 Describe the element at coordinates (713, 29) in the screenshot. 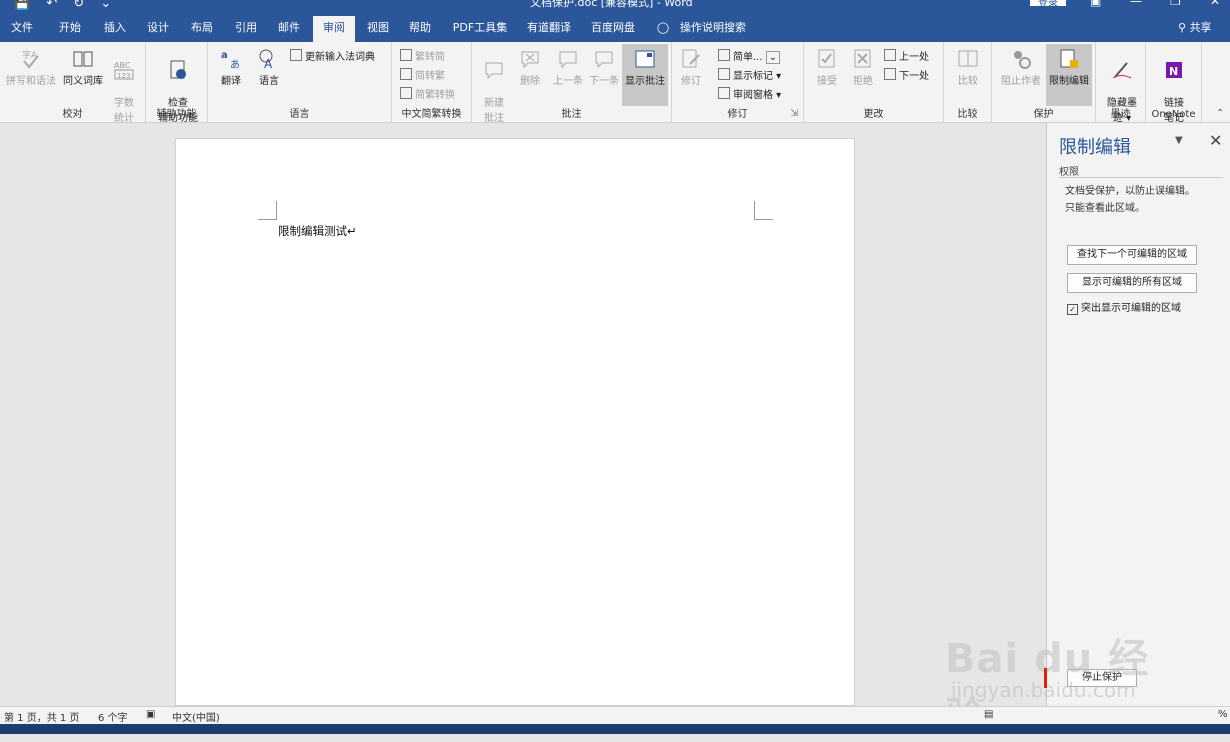

I see `tell-me-search: 操作说明搜索` at that location.